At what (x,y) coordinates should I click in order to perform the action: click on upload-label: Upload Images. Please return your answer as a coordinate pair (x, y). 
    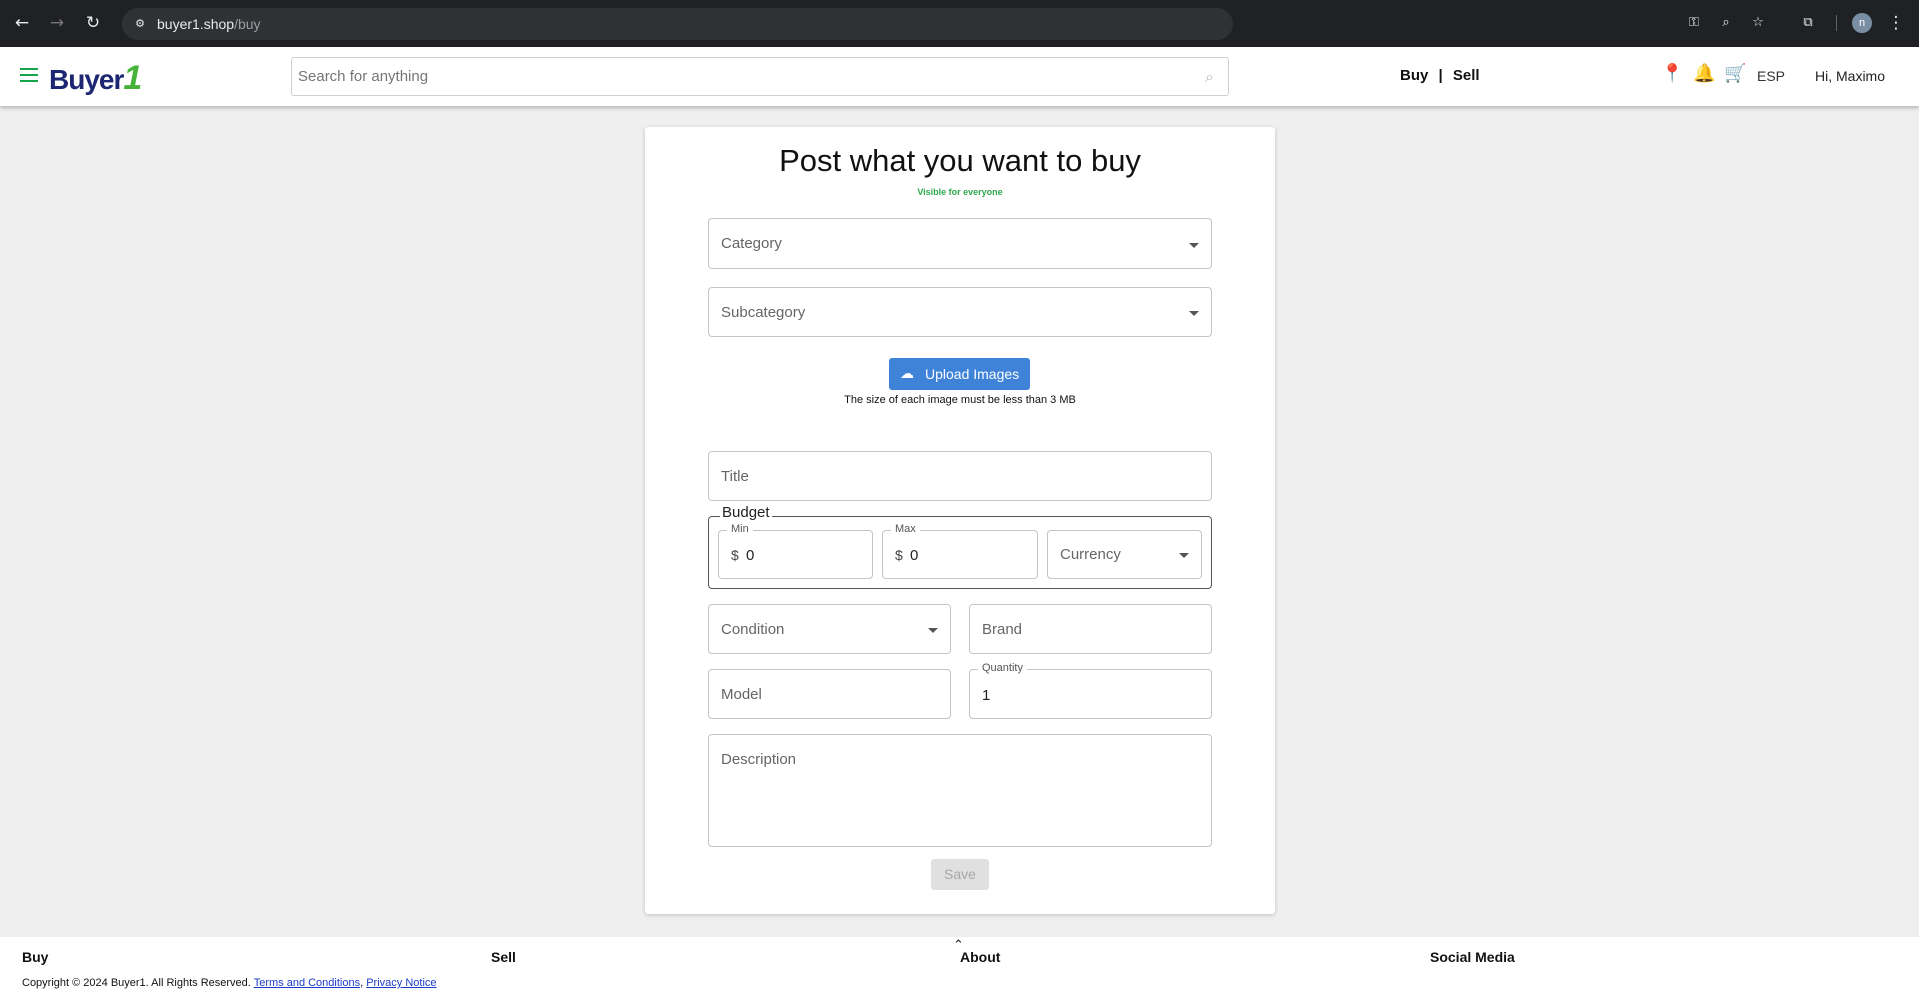
    Looking at the image, I should click on (972, 374).